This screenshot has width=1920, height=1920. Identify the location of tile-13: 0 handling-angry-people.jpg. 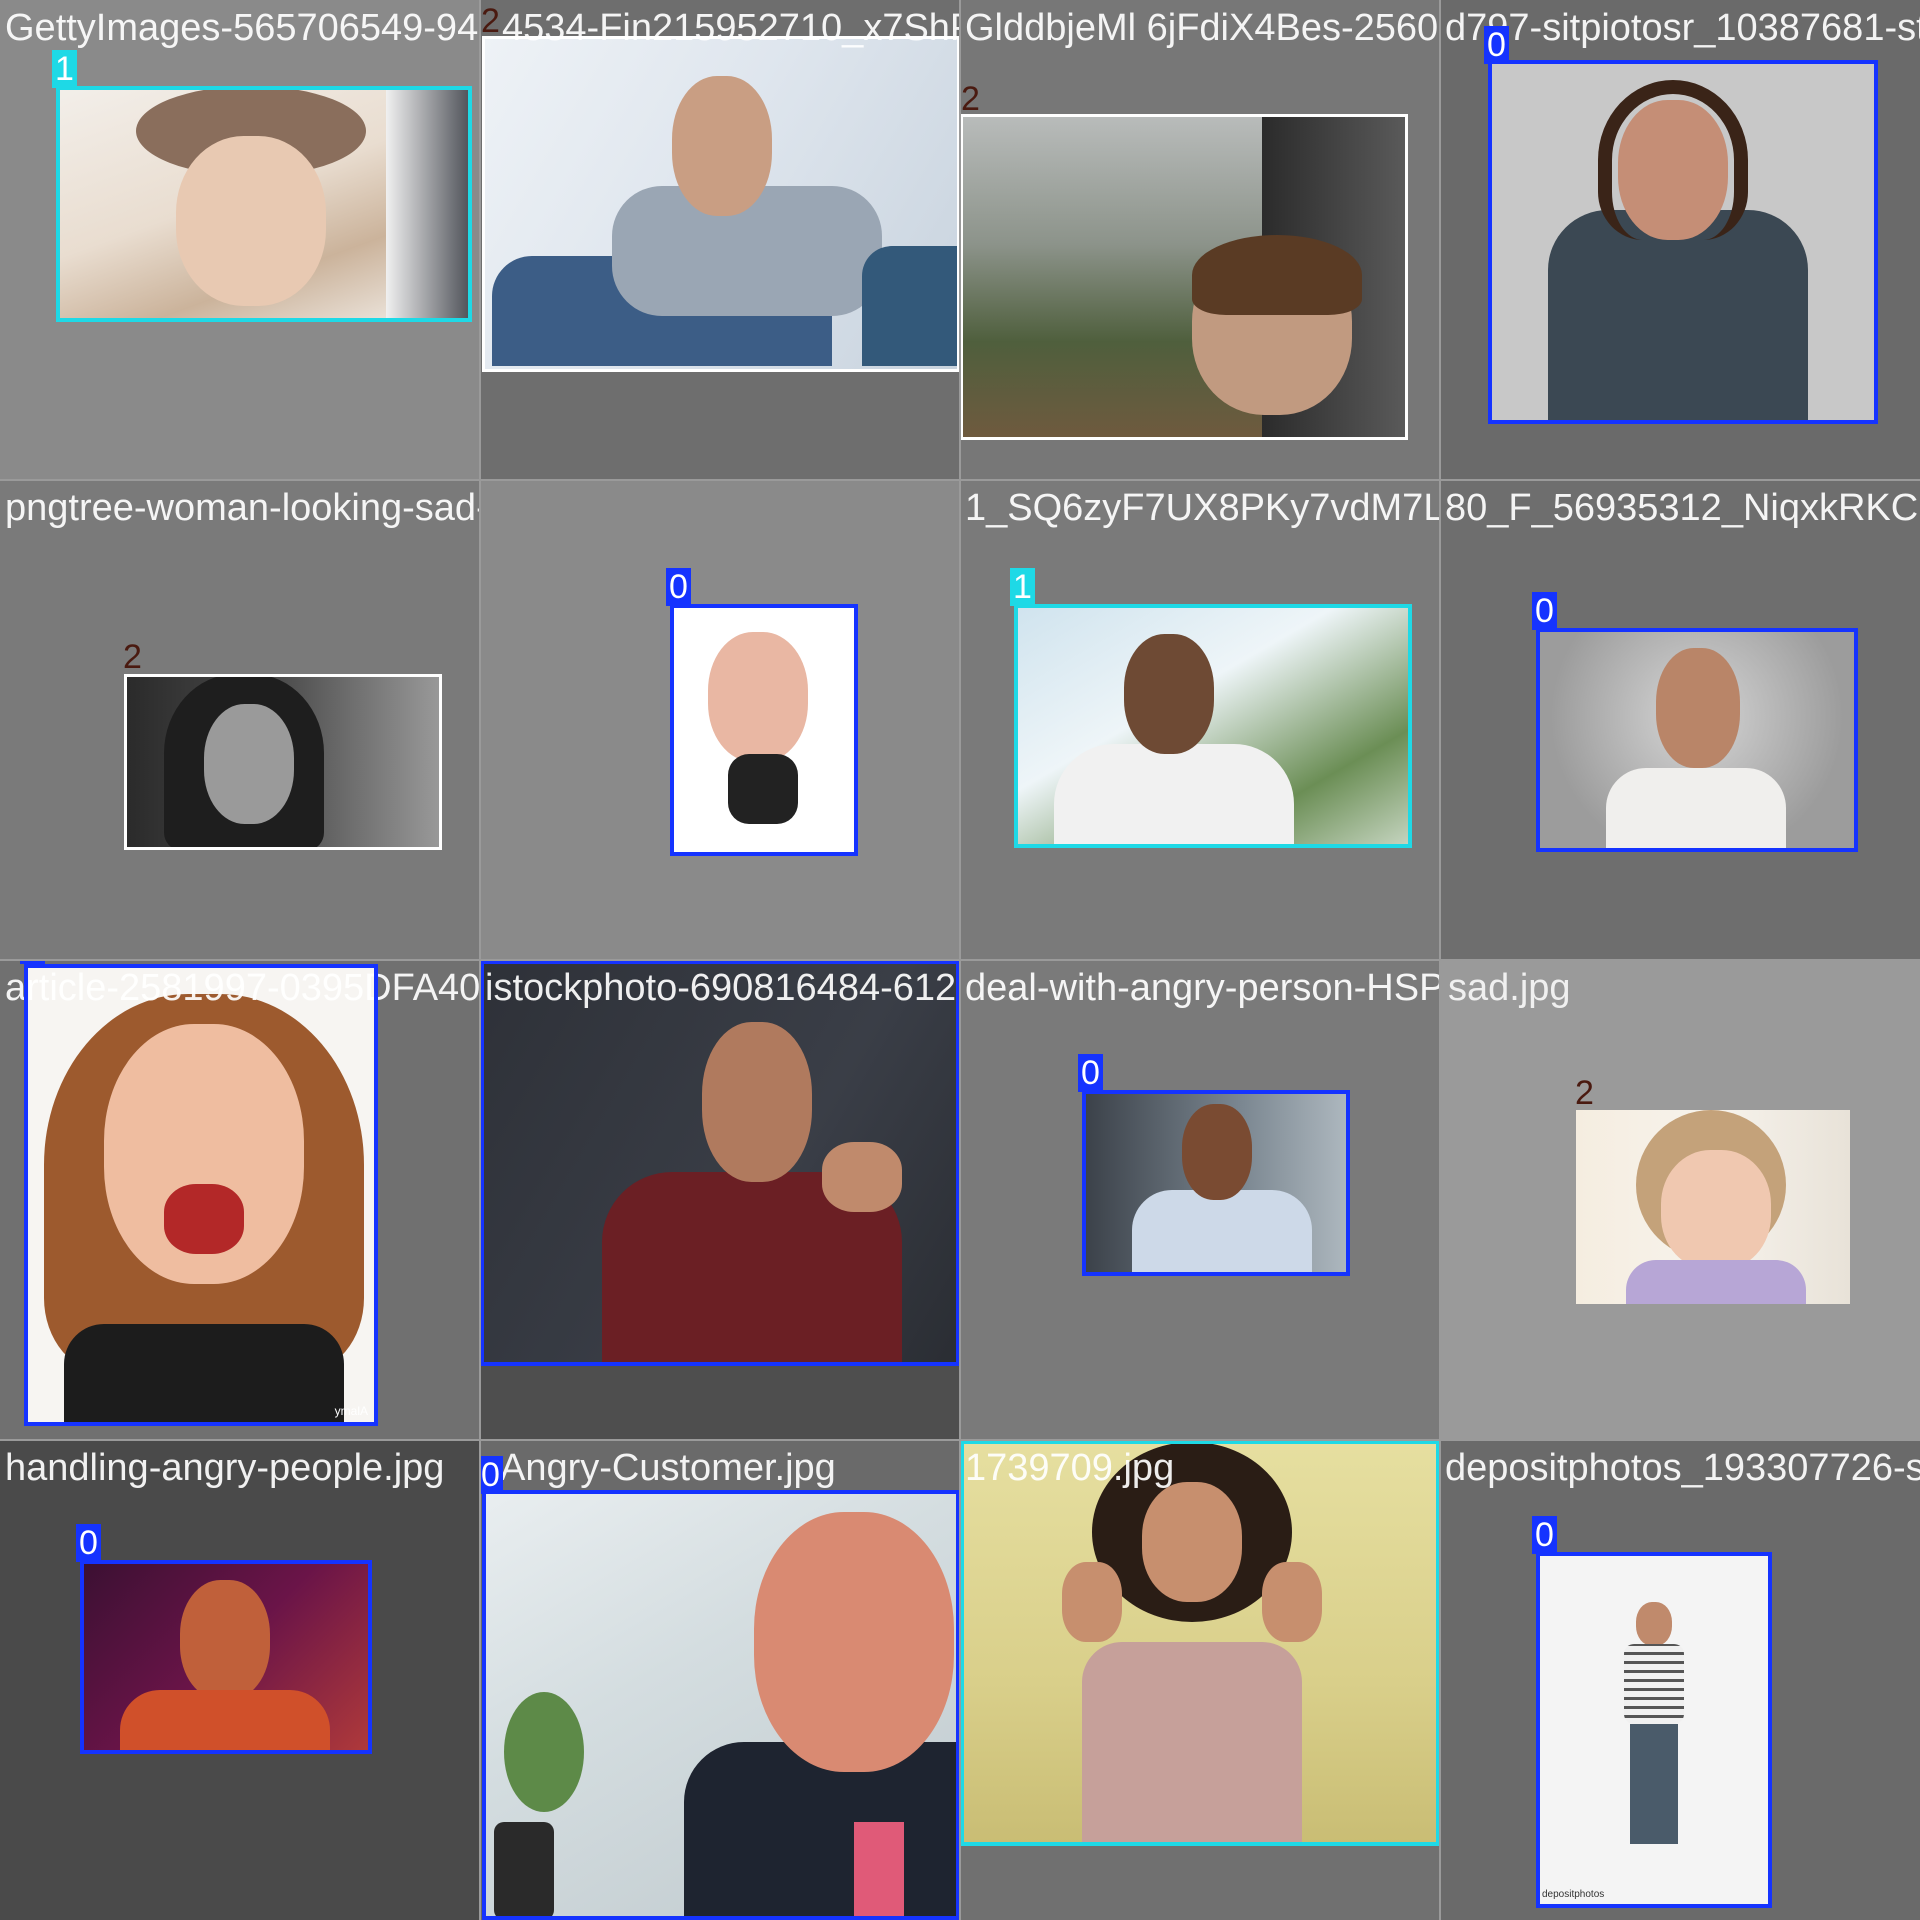
(240, 1680).